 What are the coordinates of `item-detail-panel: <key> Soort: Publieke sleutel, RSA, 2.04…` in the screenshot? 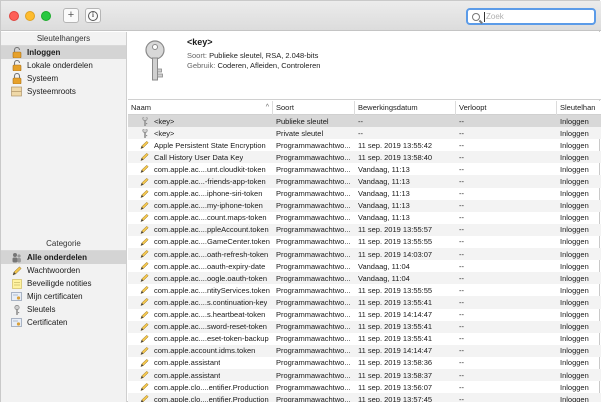 It's located at (364, 66).